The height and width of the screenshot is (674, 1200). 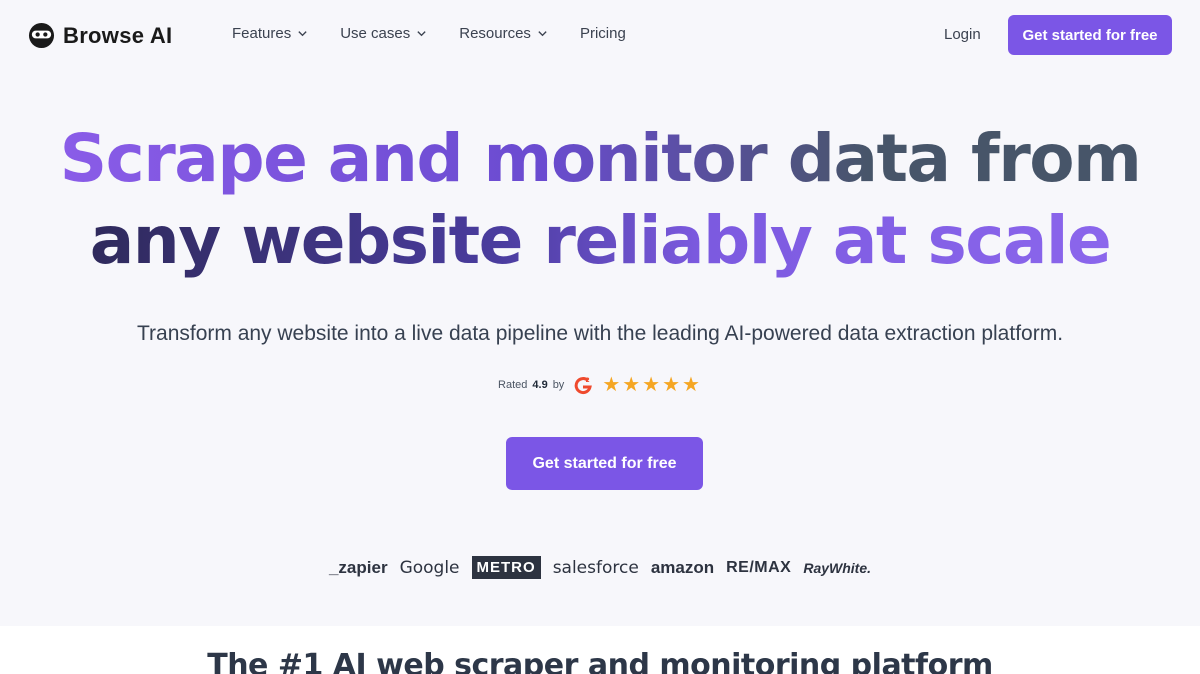 What do you see at coordinates (600, 240) in the screenshot?
I see `hero-title-line-2: any website reliably at scale` at bounding box center [600, 240].